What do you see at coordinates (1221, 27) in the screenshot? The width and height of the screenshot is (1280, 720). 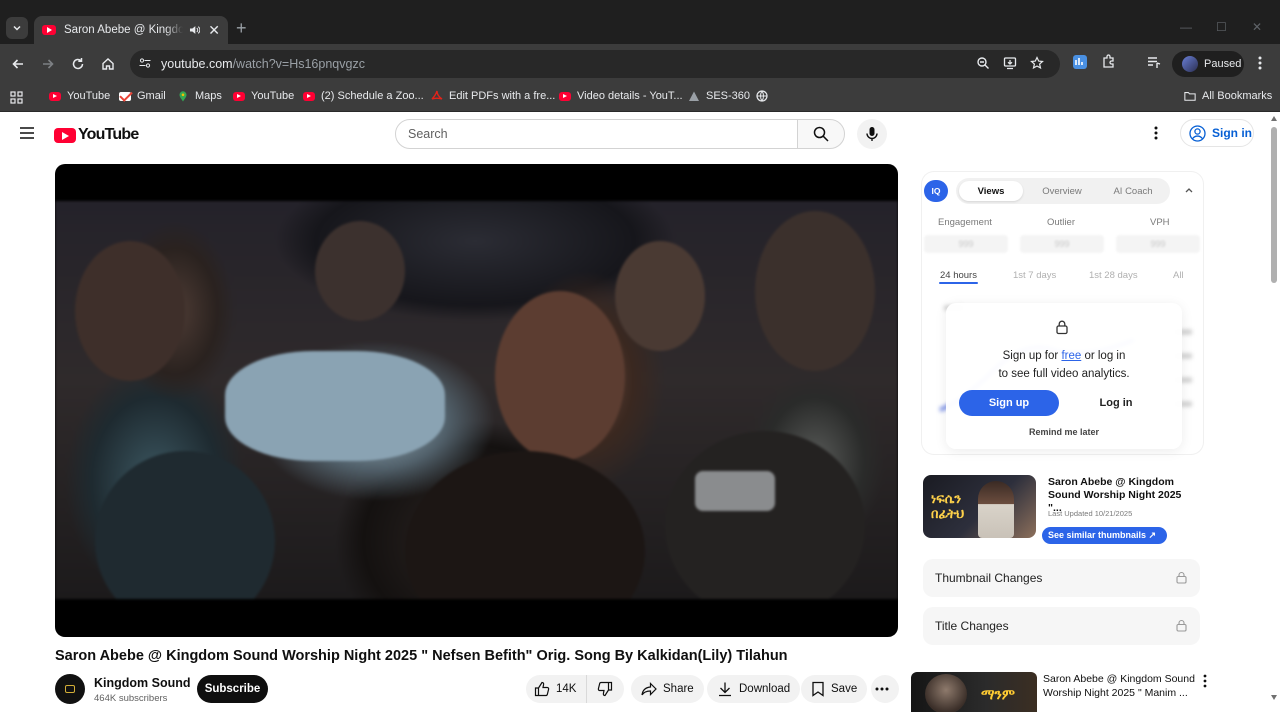 I see `maximize-button: ☐` at bounding box center [1221, 27].